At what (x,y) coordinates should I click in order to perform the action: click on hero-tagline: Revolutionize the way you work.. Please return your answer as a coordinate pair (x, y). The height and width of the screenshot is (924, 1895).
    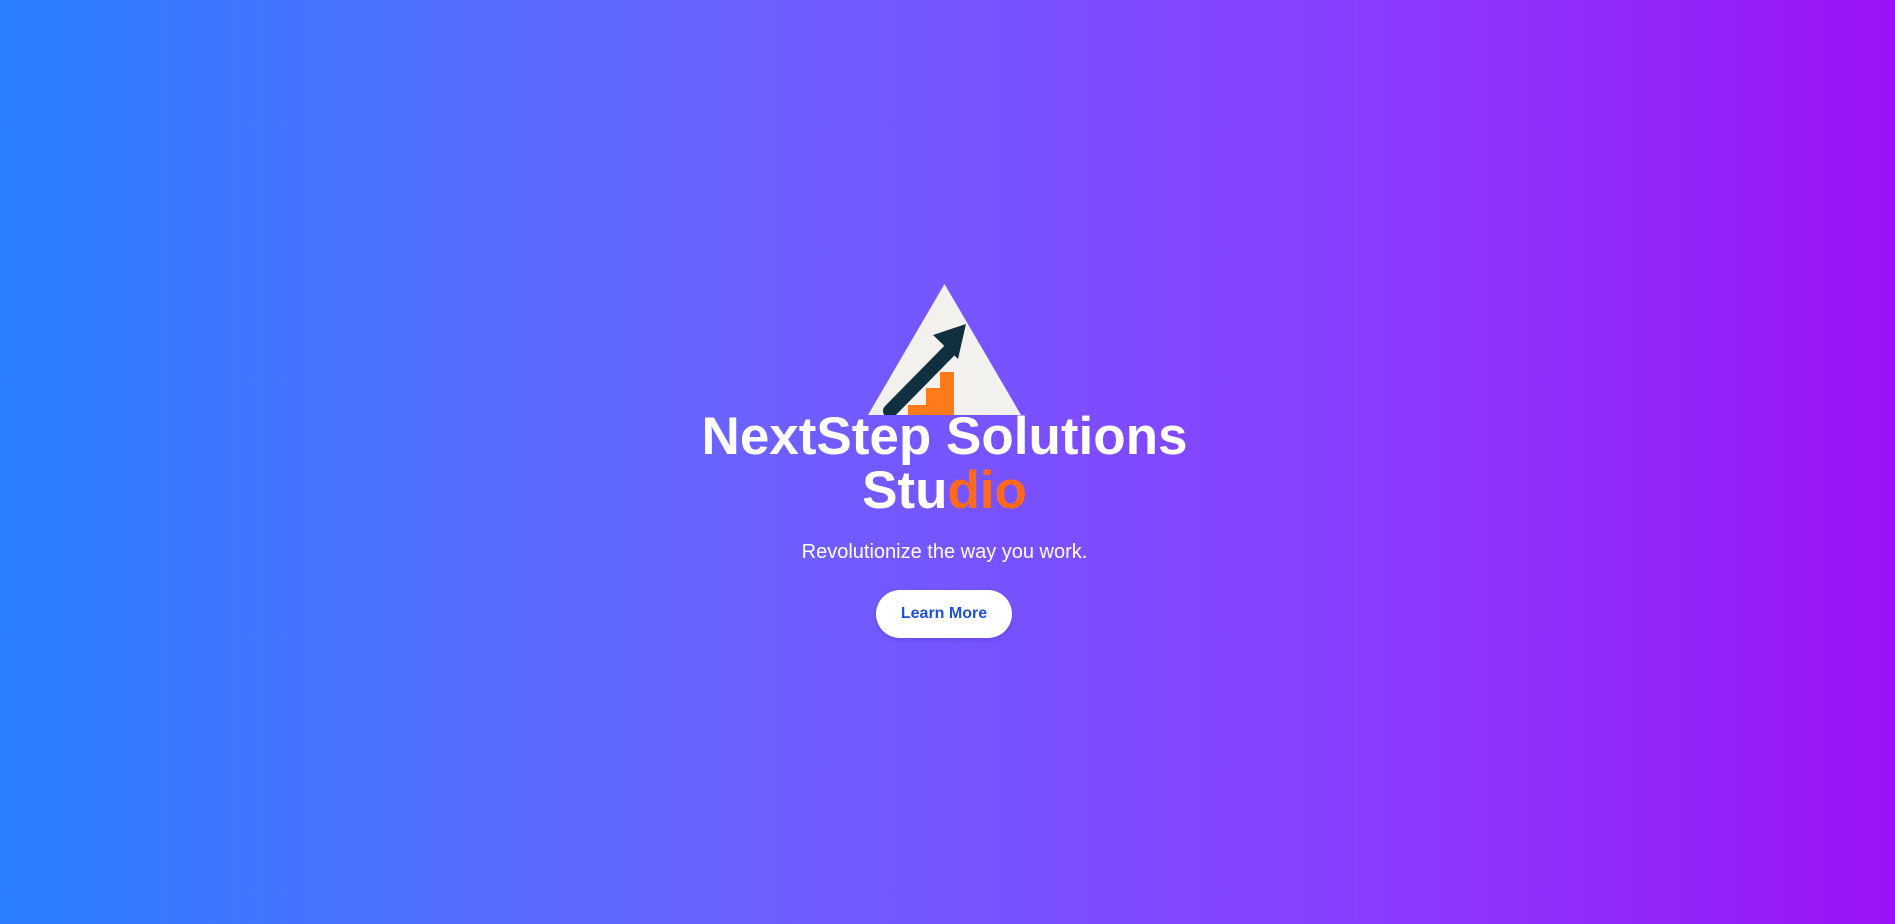
    Looking at the image, I should click on (944, 552).